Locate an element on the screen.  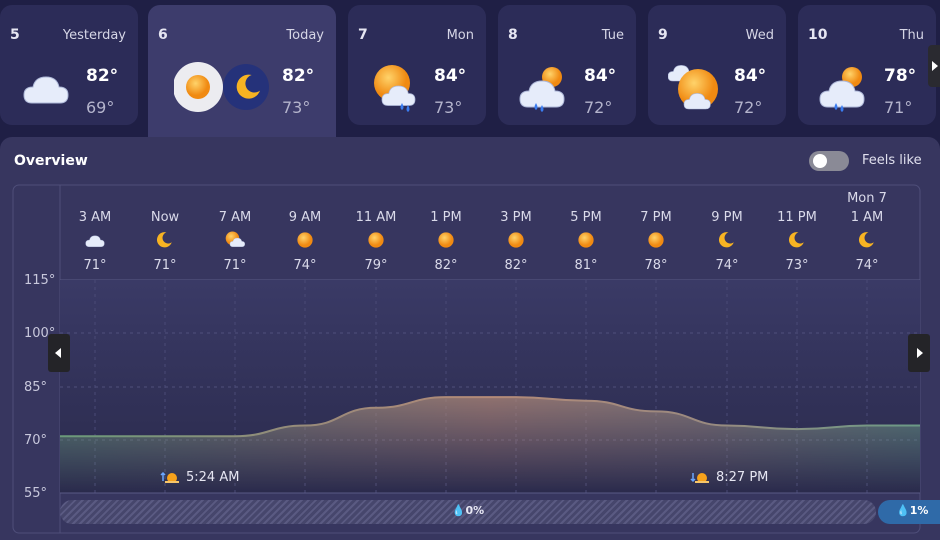
precip-next-label: 💧1% is located at coordinates (912, 510).